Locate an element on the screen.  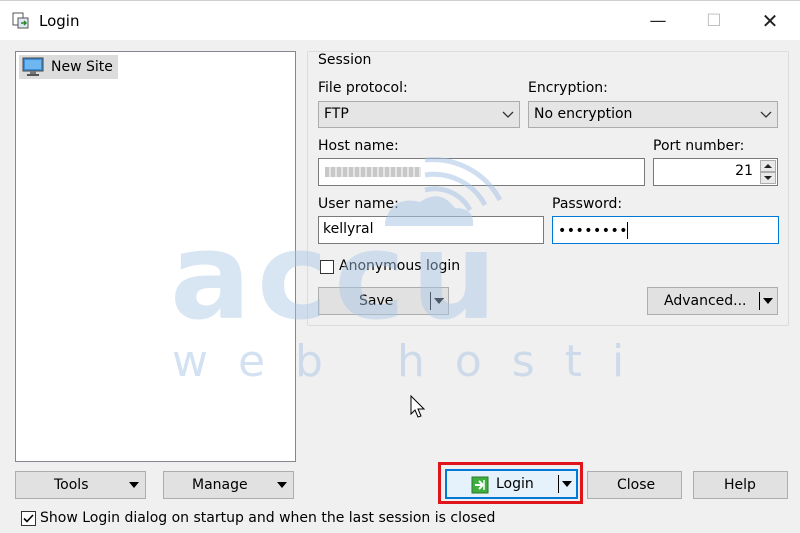
encryption-select: No encryption is located at coordinates (653, 114).